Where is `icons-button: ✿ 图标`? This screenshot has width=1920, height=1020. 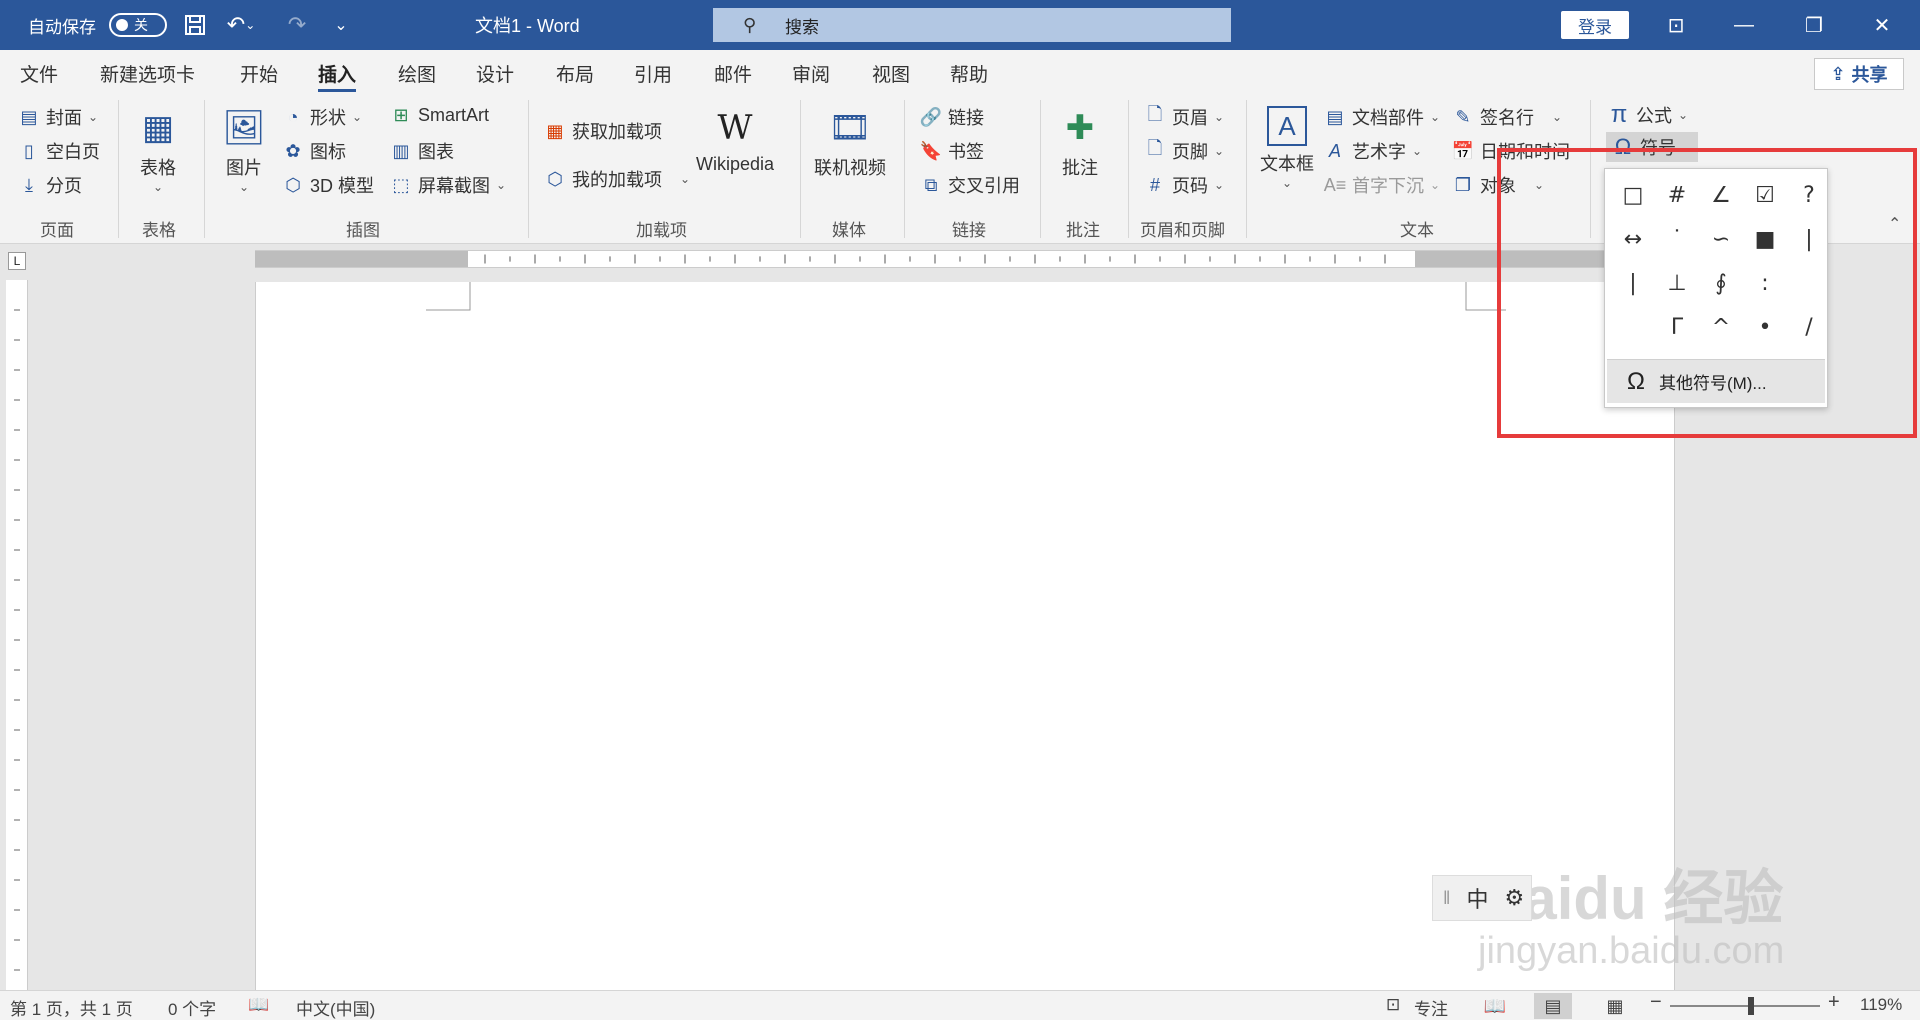
icons-button: ✿ 图标 is located at coordinates (314, 151).